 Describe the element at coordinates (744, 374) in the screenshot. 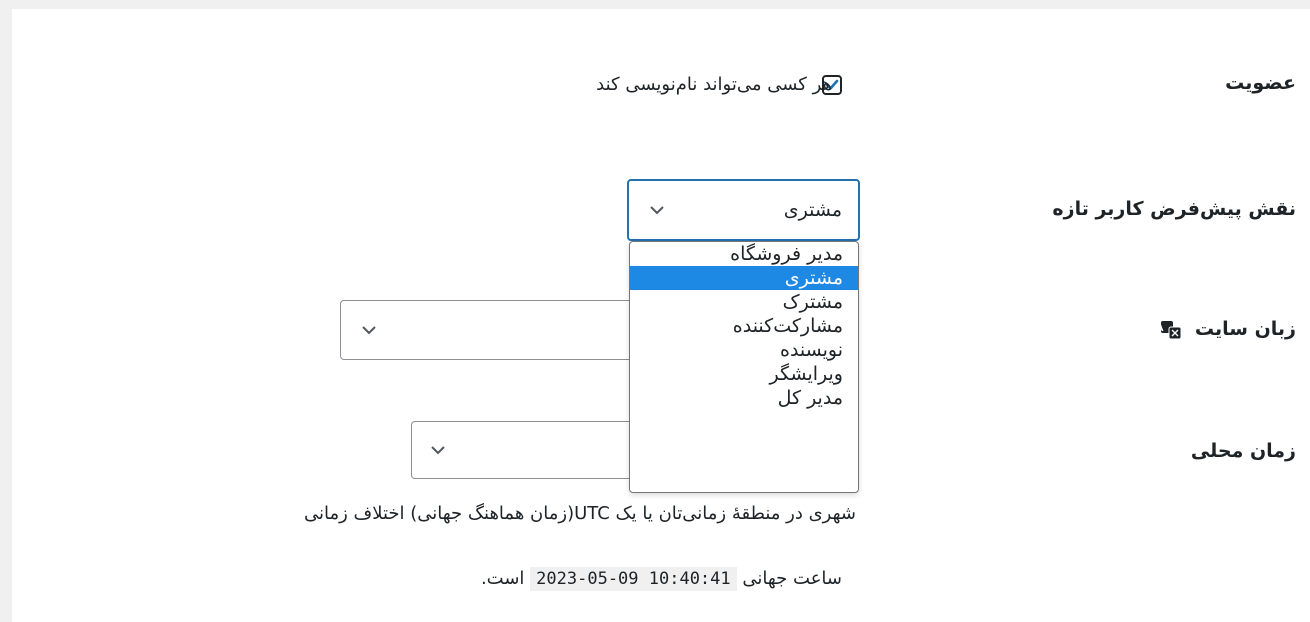

I see `role-option-editor: ویرایشگر` at that location.